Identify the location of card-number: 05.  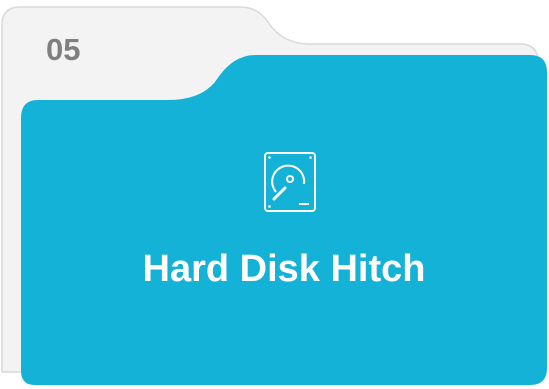
(63, 49).